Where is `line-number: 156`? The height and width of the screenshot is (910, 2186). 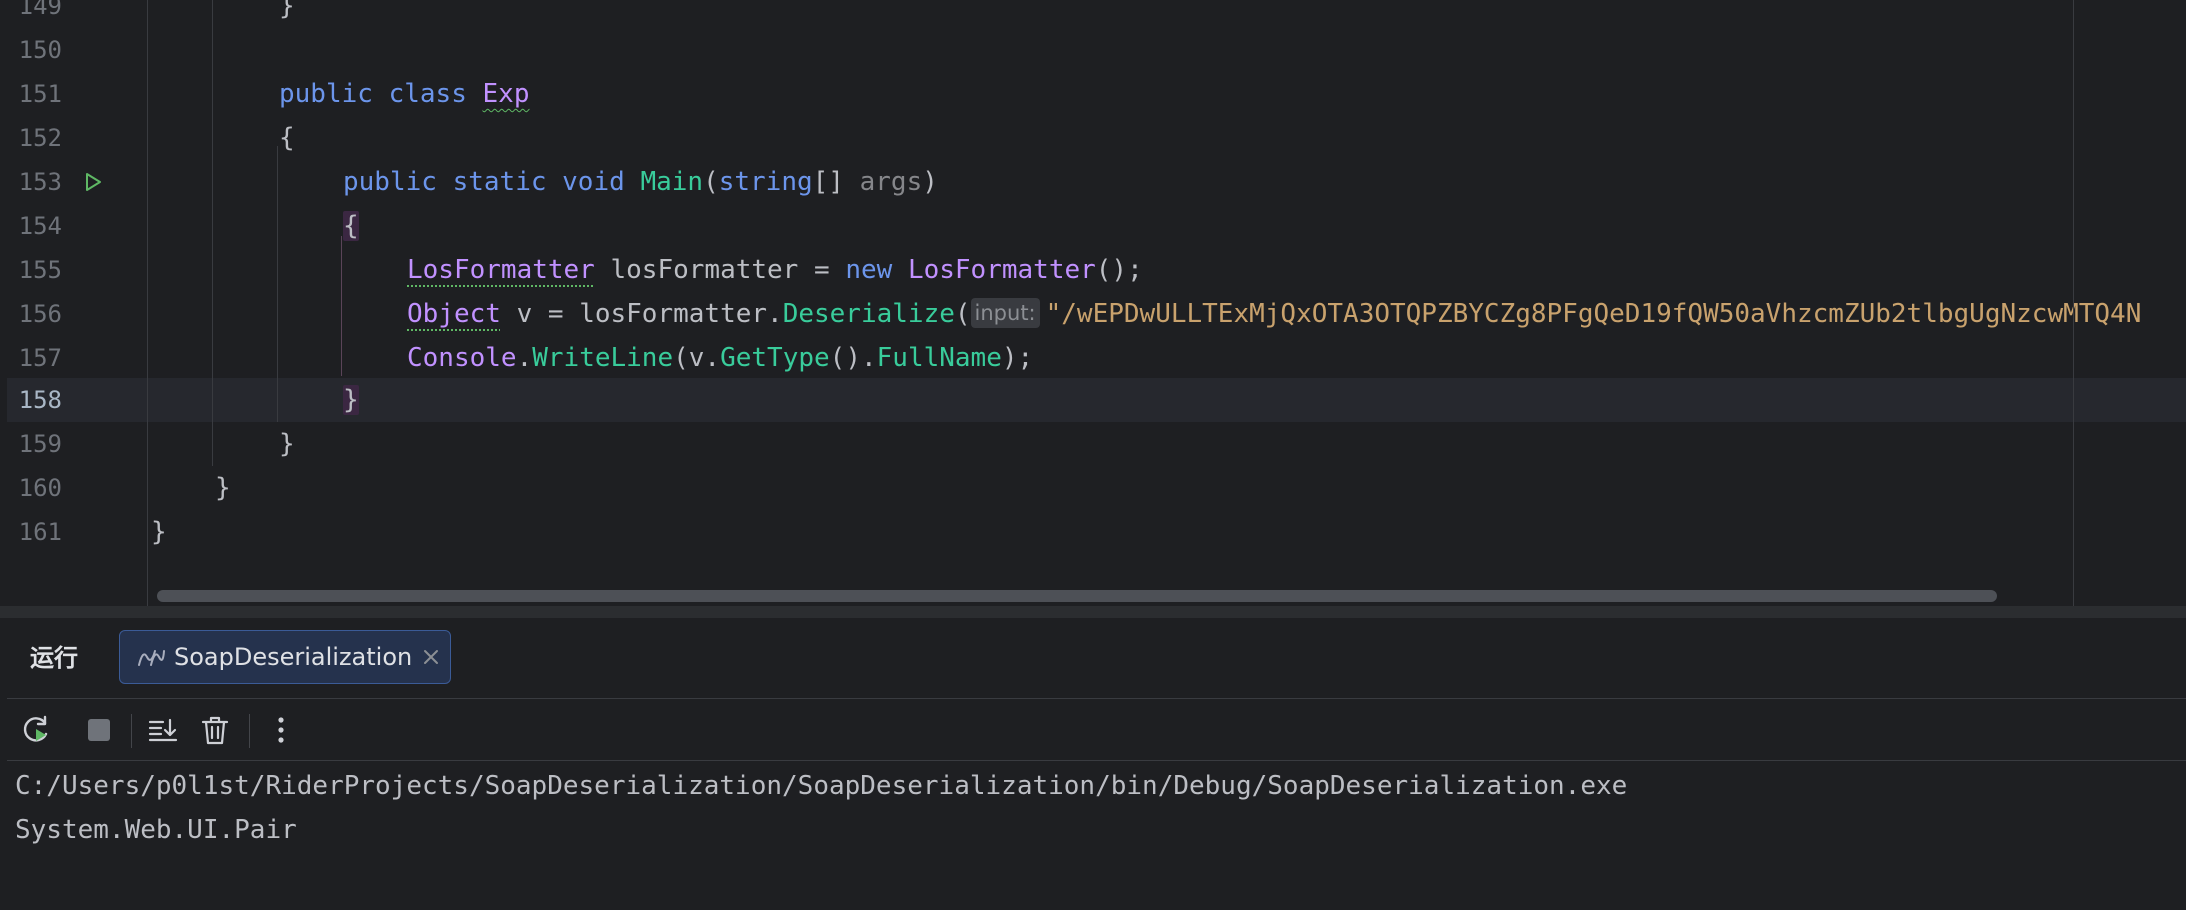
line-number: 156 is located at coordinates (40, 314).